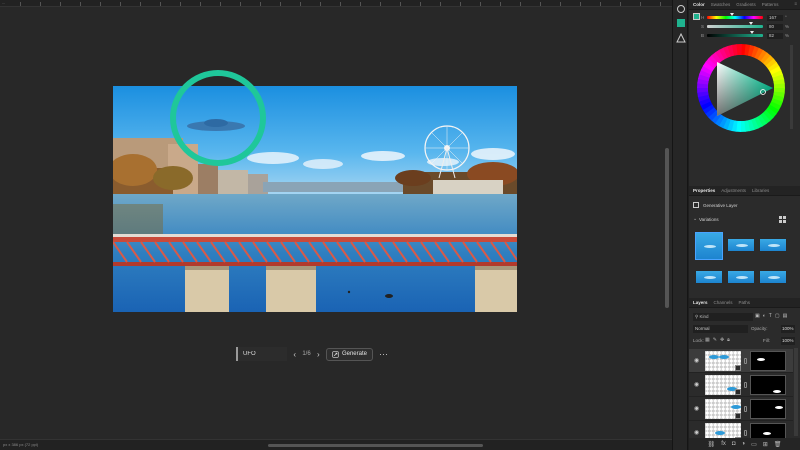 Image resolution: width=800 pixels, height=450 pixels. Describe the element at coordinates (721, 4) in the screenshot. I see `tab-swatches: Swatches` at that location.